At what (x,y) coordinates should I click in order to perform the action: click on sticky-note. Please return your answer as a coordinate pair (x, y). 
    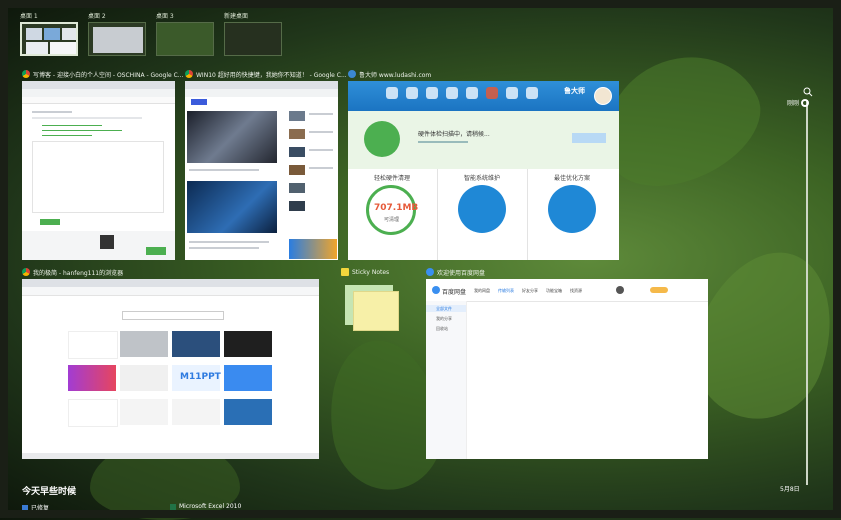
    Looking at the image, I should click on (376, 311).